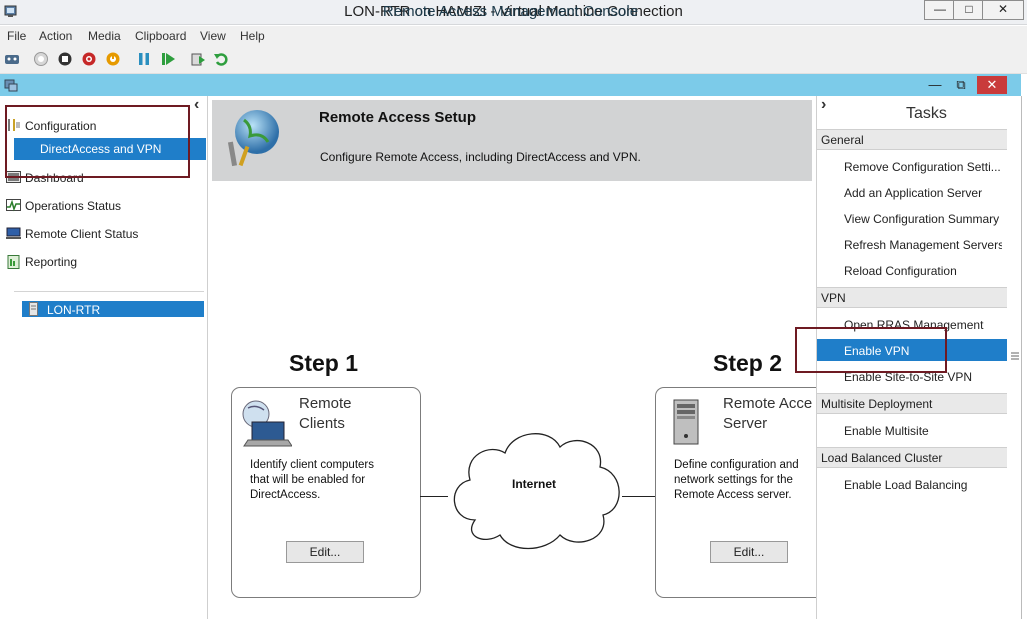 This screenshot has height=619, width=1027. Describe the element at coordinates (923, 245) in the screenshot. I see `task-refresh-management-servers: Refresh Management Servers` at that location.